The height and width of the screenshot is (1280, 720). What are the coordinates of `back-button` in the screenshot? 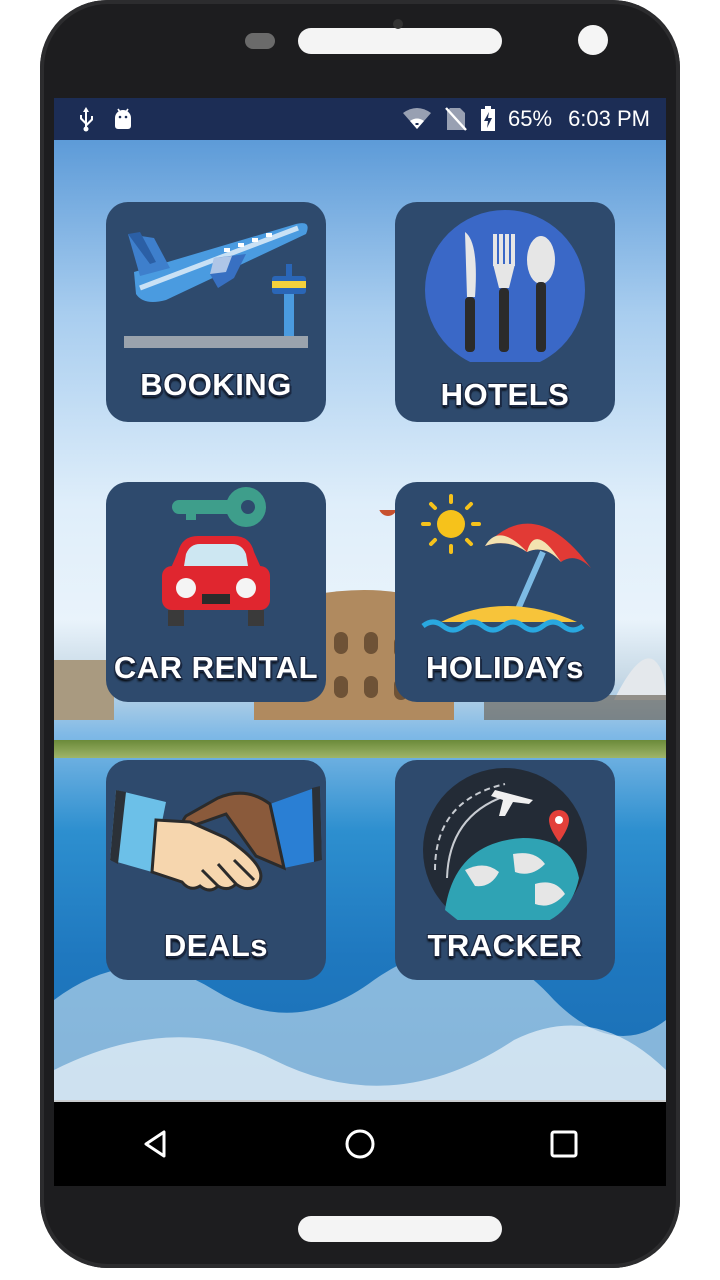 It's located at (156, 1144).